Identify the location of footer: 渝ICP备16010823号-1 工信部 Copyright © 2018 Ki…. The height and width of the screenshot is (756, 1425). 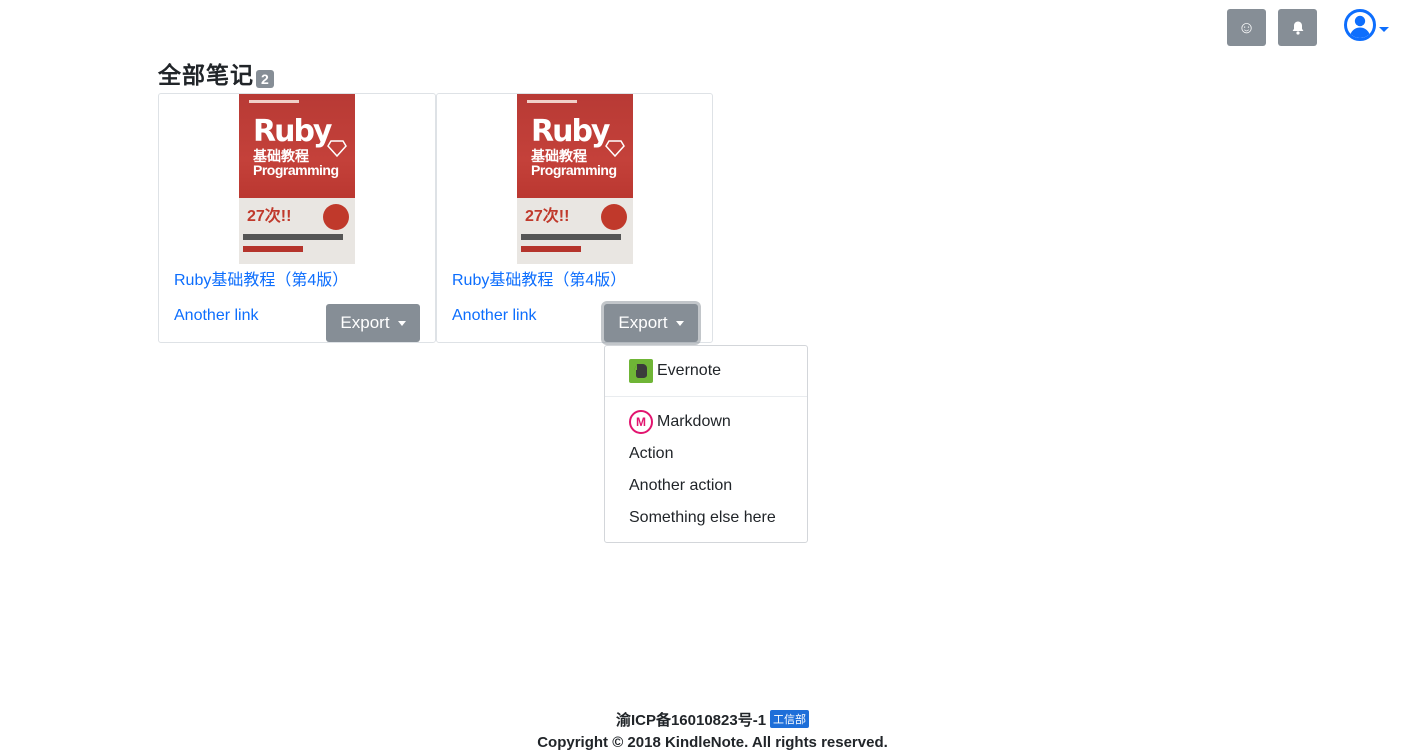
(712, 731).